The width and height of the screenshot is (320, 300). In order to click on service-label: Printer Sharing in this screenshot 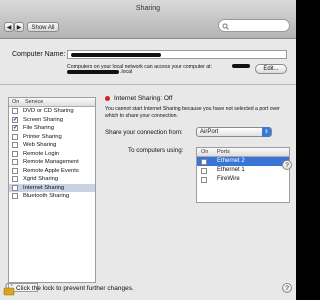, I will do `click(42, 136)`.